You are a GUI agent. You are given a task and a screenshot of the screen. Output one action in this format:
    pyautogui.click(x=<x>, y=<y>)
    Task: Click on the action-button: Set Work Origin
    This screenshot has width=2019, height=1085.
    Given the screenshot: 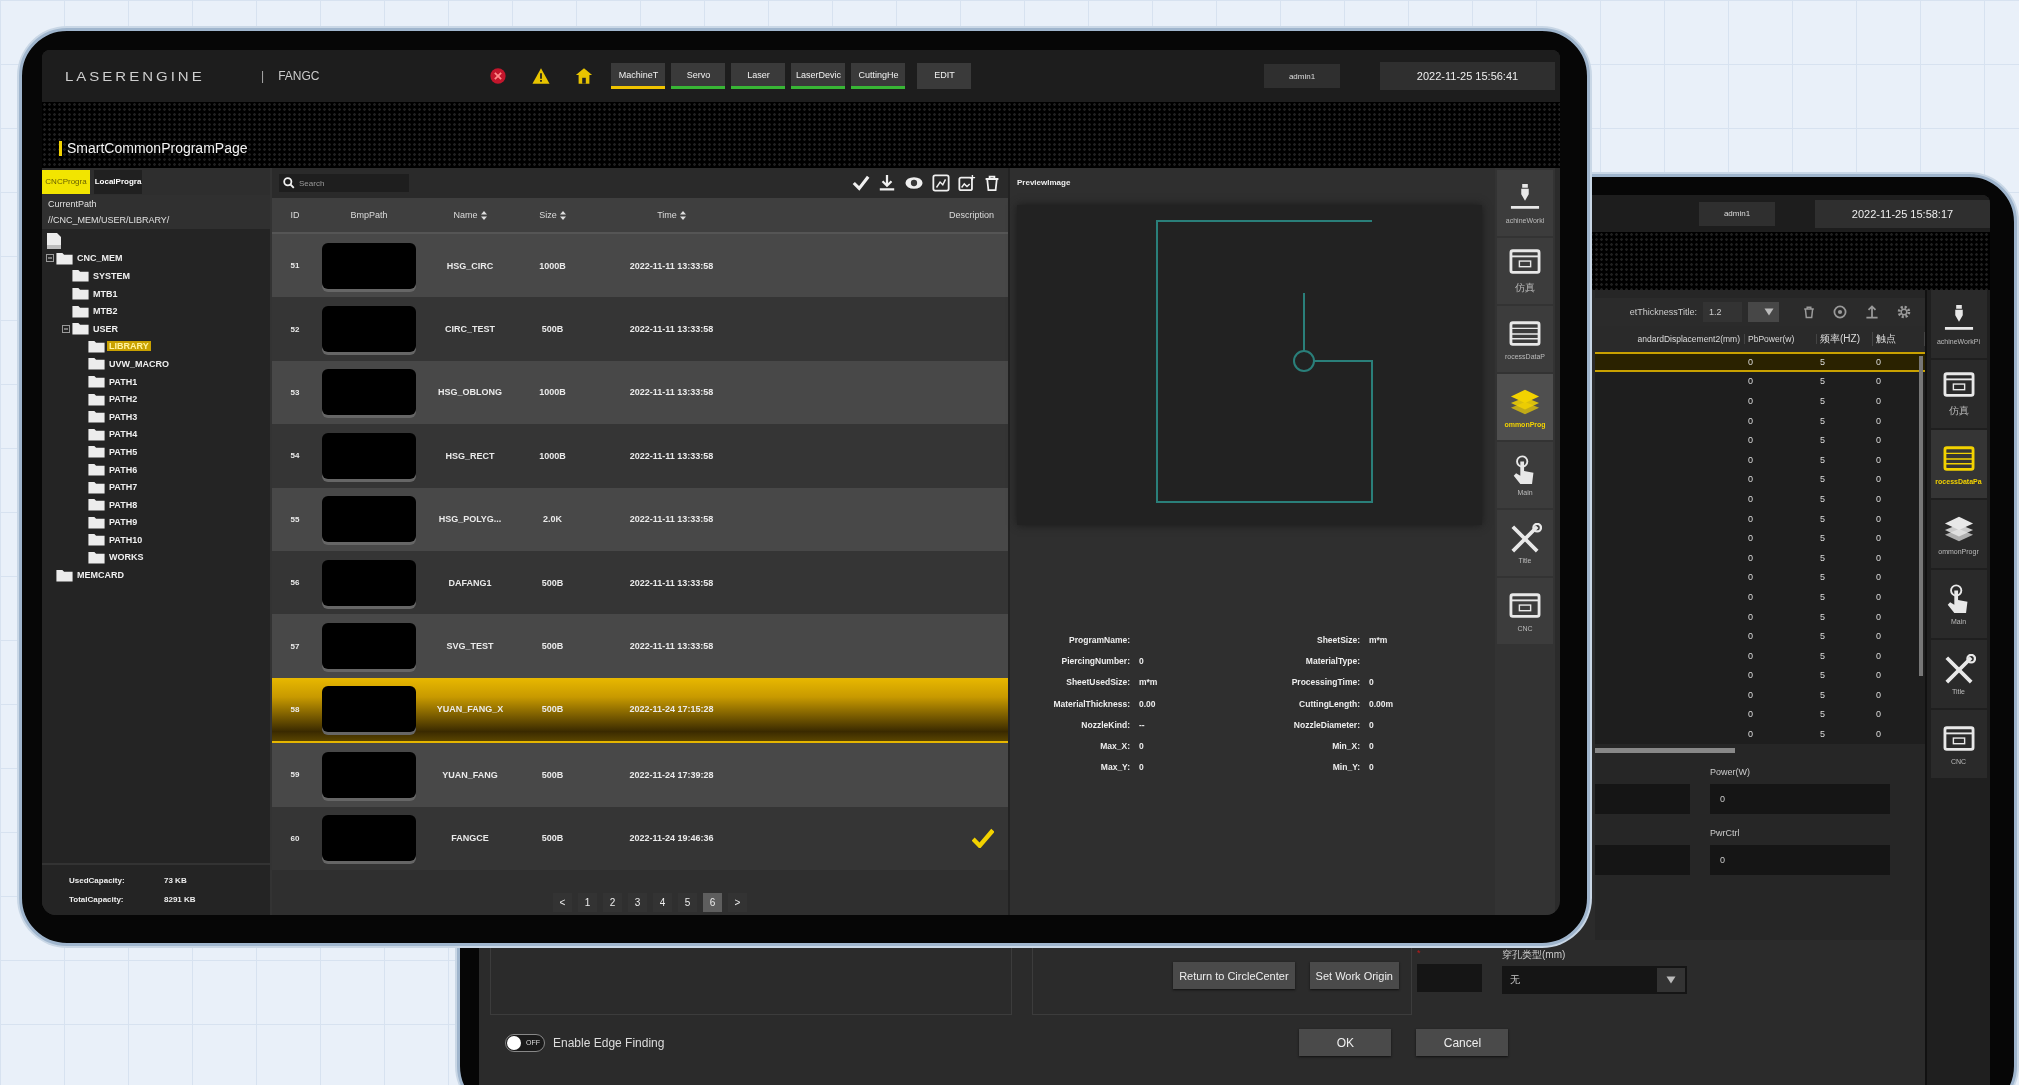 What is the action you would take?
    pyautogui.click(x=1354, y=975)
    